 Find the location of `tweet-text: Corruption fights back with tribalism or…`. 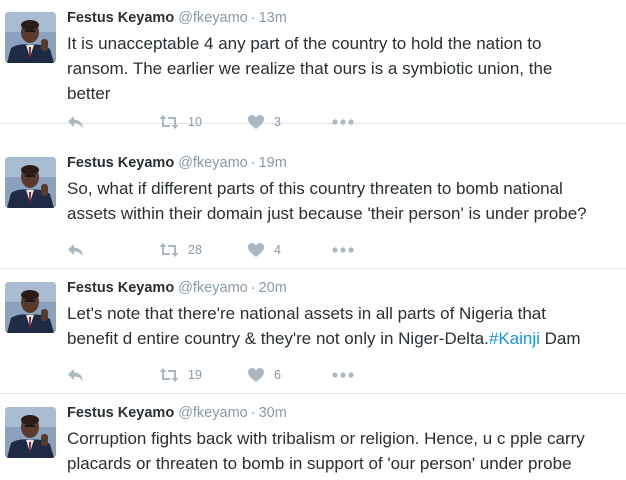

tweet-text: Corruption fights back with tribalism or… is located at coordinates (345, 451).